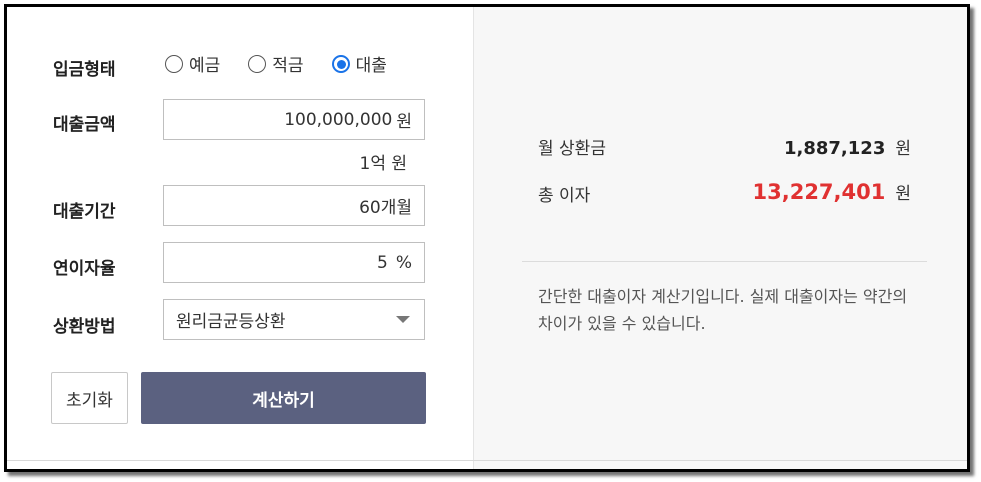  Describe the element at coordinates (903, 194) in the screenshot. I see `total-interest-unit: 원` at that location.